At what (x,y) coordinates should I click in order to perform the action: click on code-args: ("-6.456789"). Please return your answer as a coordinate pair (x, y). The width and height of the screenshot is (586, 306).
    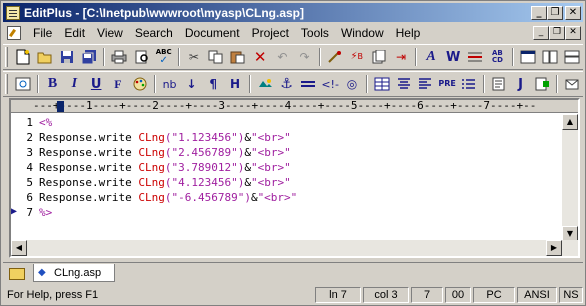
    Looking at the image, I should click on (207, 197).